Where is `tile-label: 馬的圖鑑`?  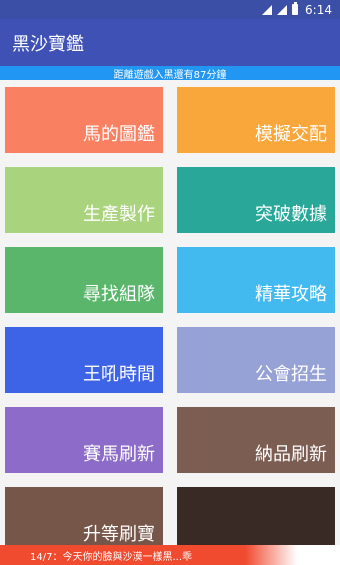
tile-label: 馬的圖鑑 is located at coordinates (119, 134).